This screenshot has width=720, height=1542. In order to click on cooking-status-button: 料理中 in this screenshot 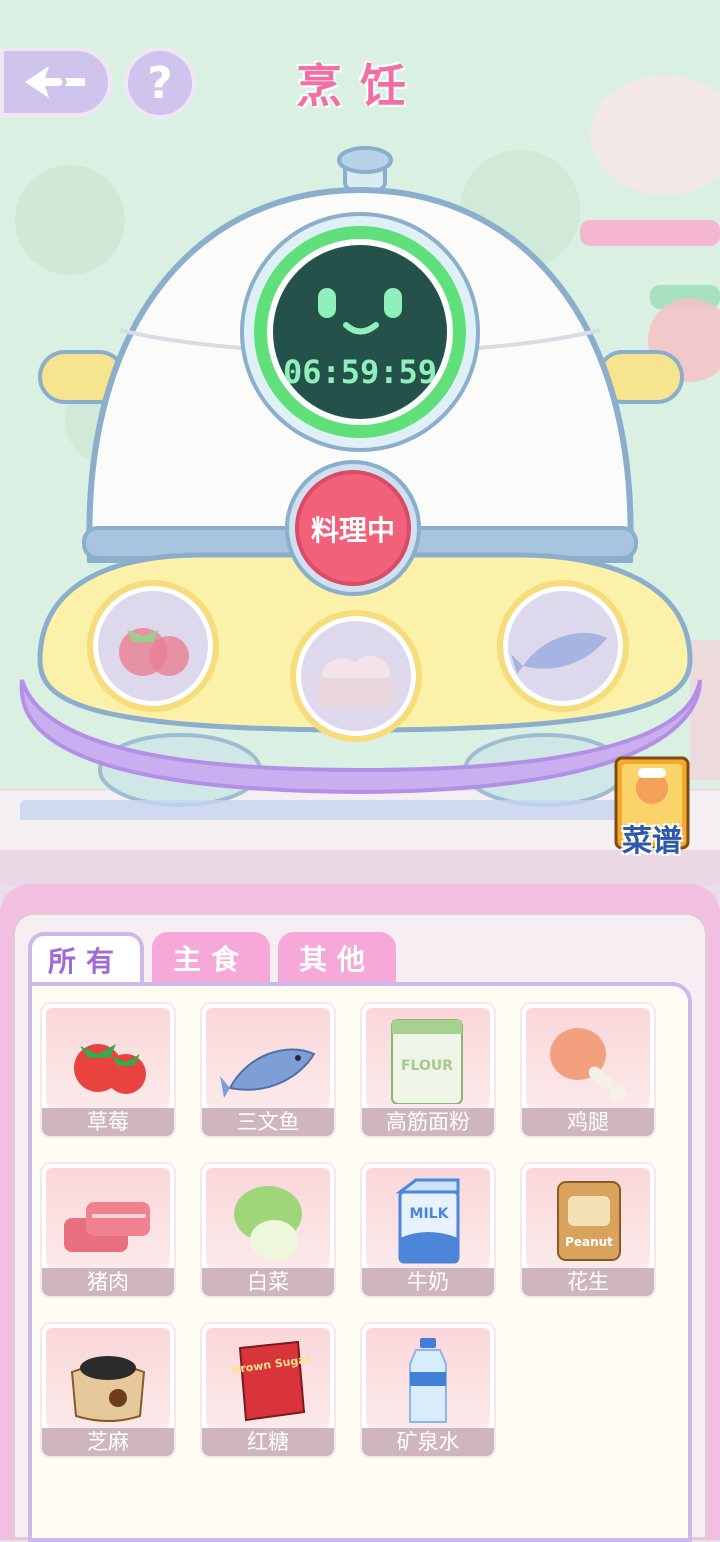, I will do `click(353, 529)`.